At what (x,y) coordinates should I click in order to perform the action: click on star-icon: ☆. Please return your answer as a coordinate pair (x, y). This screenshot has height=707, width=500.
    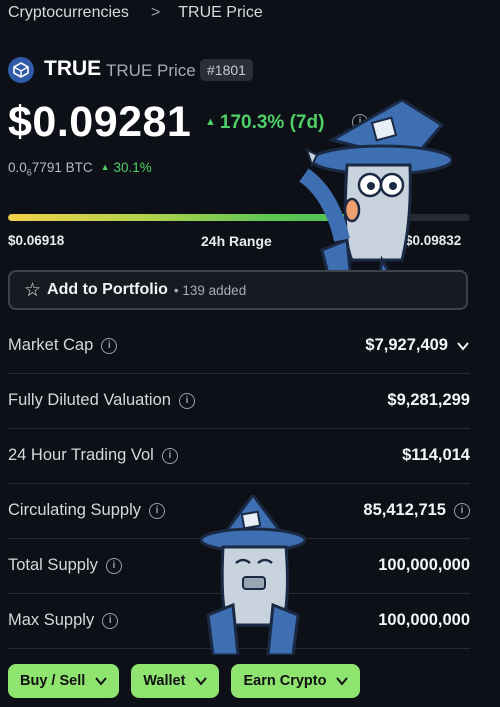
    Looking at the image, I should click on (33, 290).